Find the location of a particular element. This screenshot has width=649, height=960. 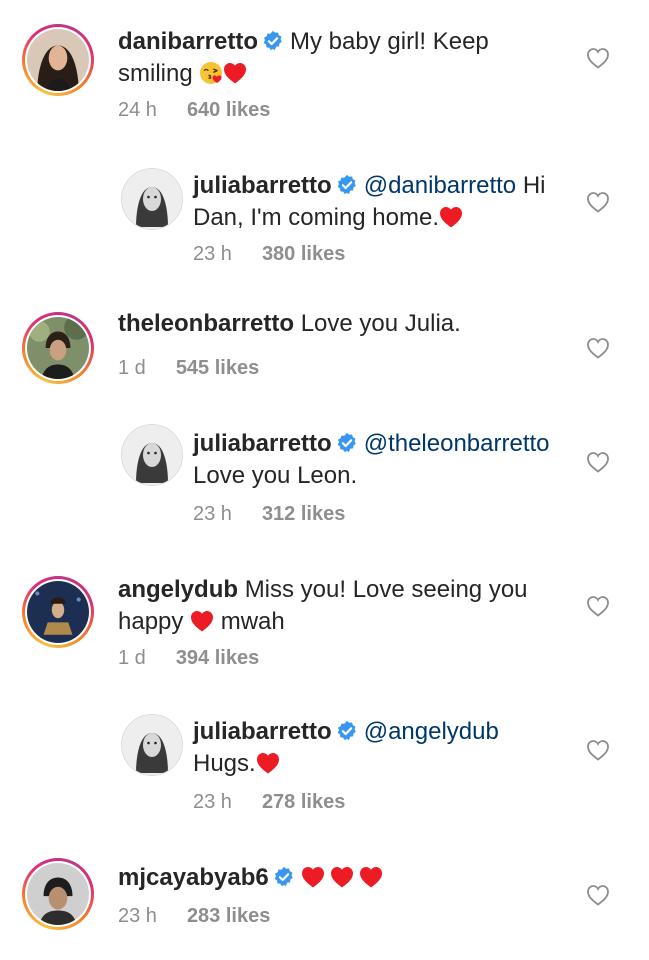

comment-meta: 23 h 380 likes is located at coordinates (269, 254).